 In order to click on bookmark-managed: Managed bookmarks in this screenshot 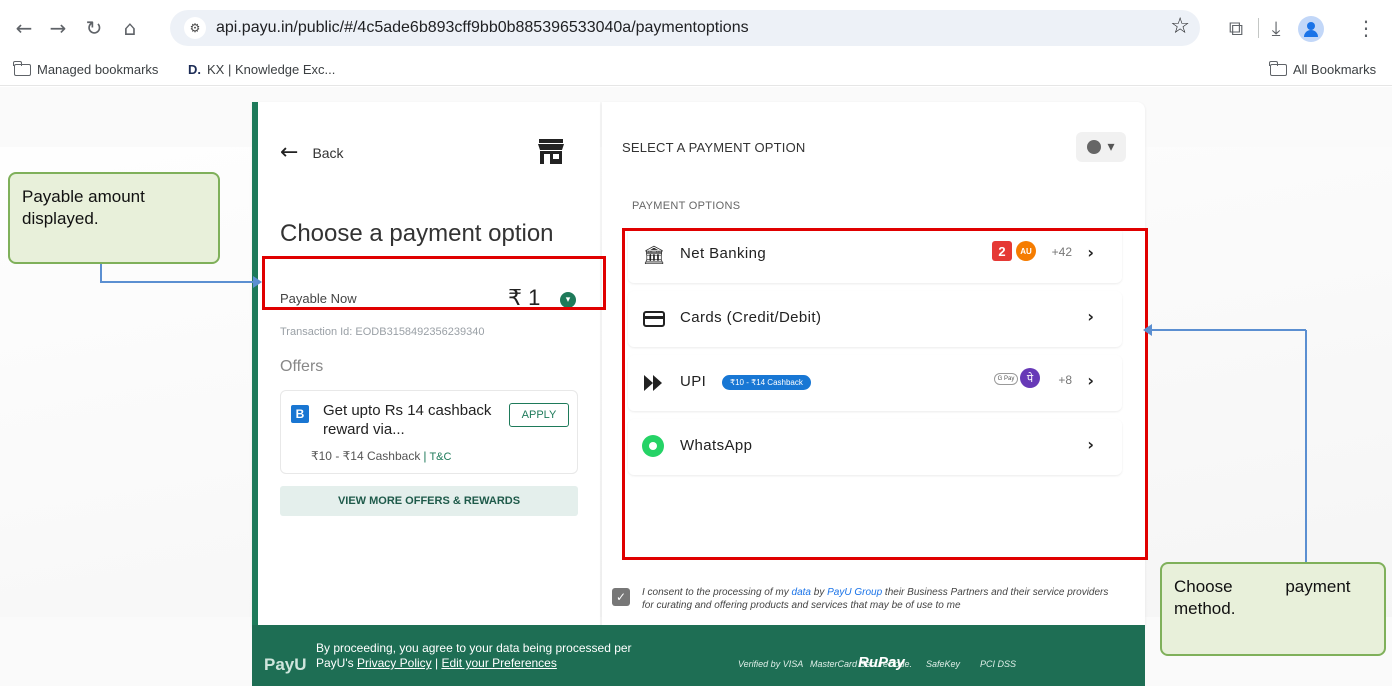, I will do `click(86, 68)`.